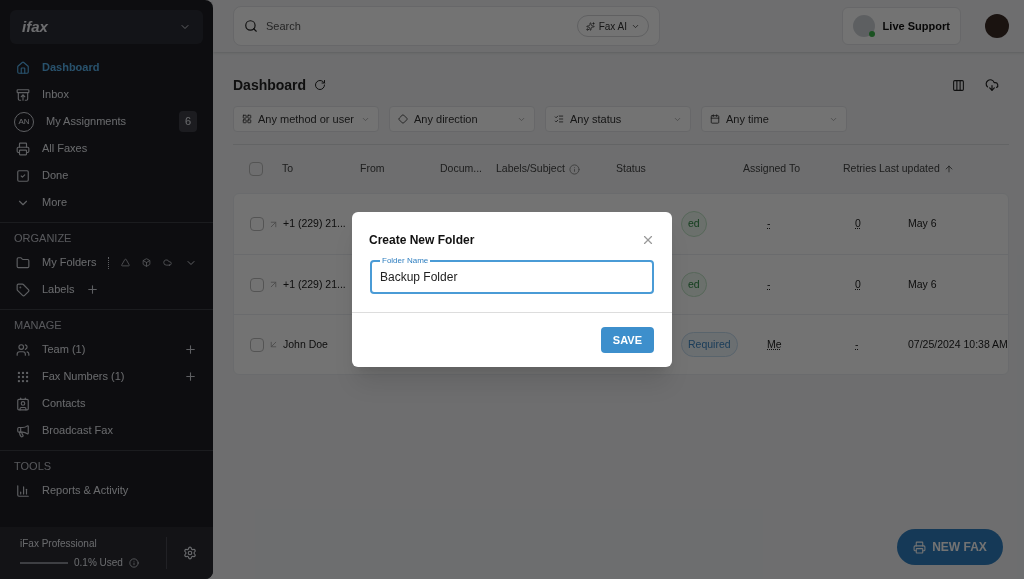  Describe the element at coordinates (530, 169) in the screenshot. I see `column-header: Labels/Subject` at that location.